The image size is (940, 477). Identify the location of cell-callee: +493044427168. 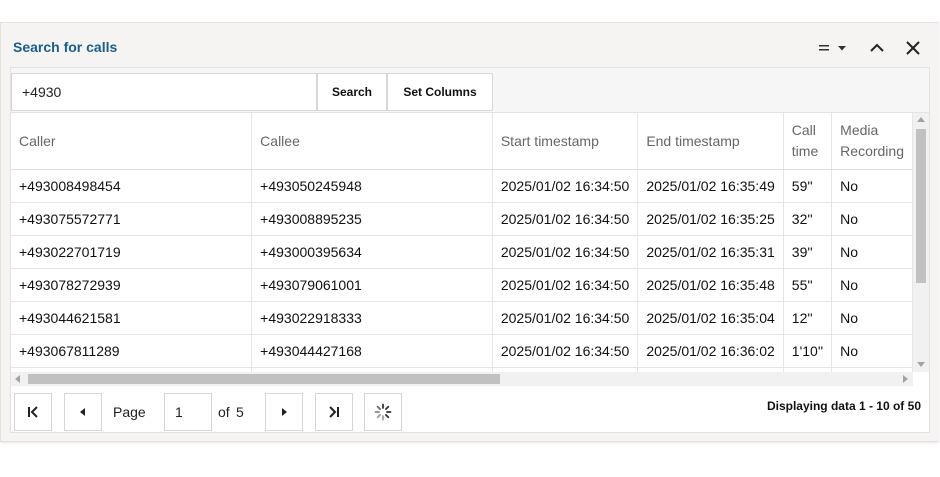
(372, 351).